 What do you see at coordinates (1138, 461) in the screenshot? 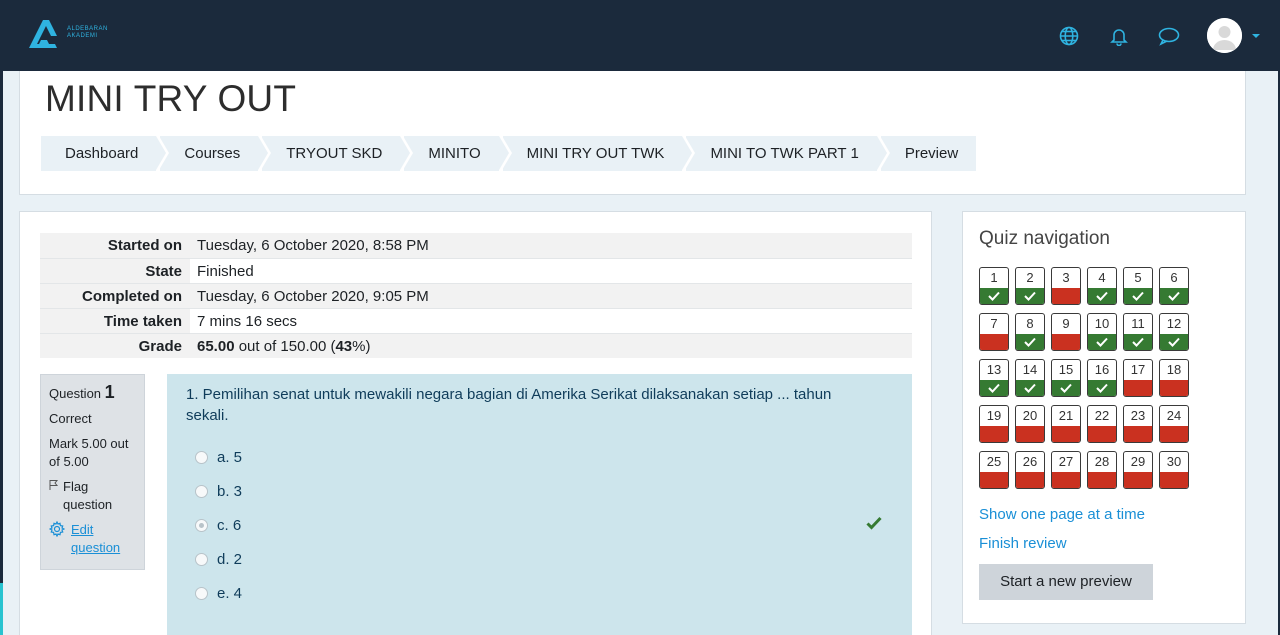
I see `quiz-nav-question-number: 29` at bounding box center [1138, 461].